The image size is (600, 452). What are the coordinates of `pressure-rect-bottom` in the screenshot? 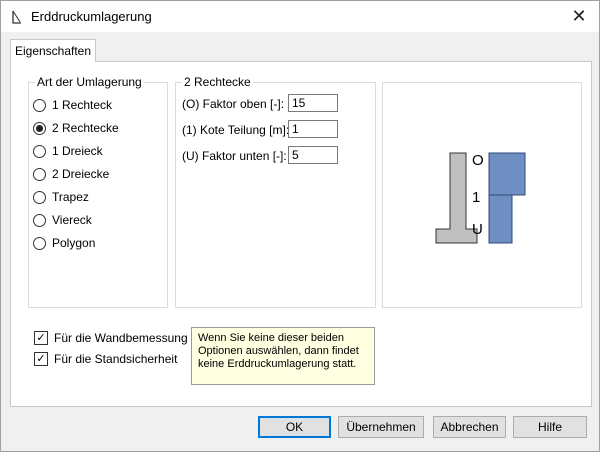 It's located at (500, 219).